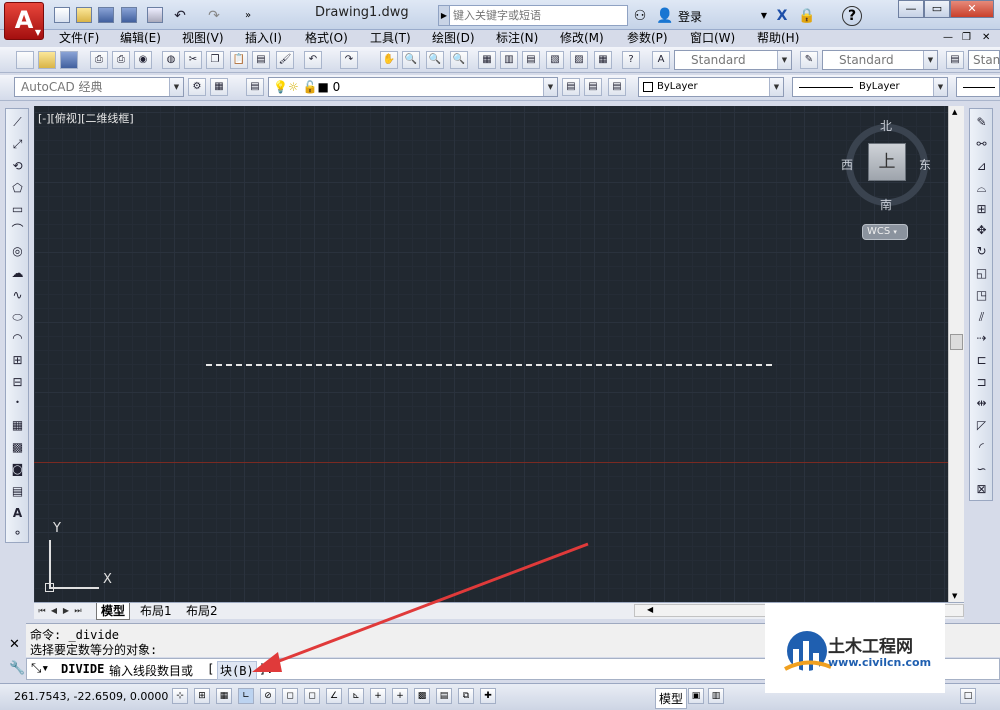 The height and width of the screenshot is (710, 1000). I want to click on open-folder-icon, so click(84, 15).